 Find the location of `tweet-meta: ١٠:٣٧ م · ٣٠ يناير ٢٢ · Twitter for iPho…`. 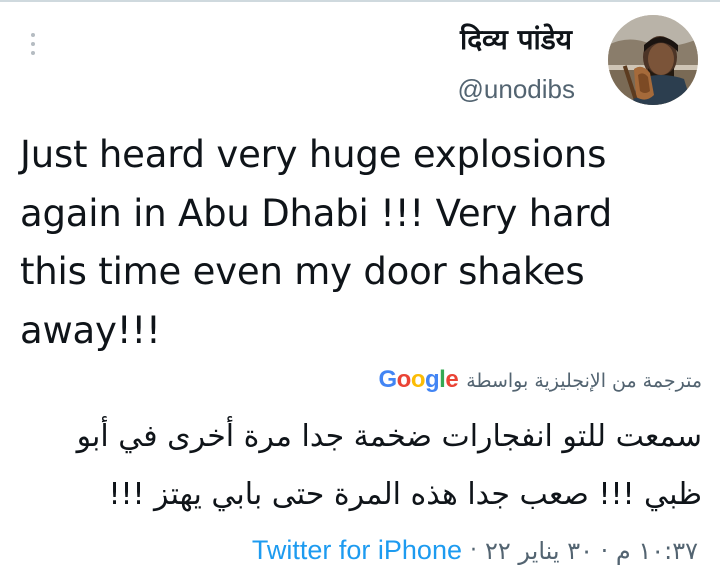

tweet-meta: ١٠:٣٧ م · ٣٠ يناير ٢٢ · Twitter for iPho… is located at coordinates (475, 550).